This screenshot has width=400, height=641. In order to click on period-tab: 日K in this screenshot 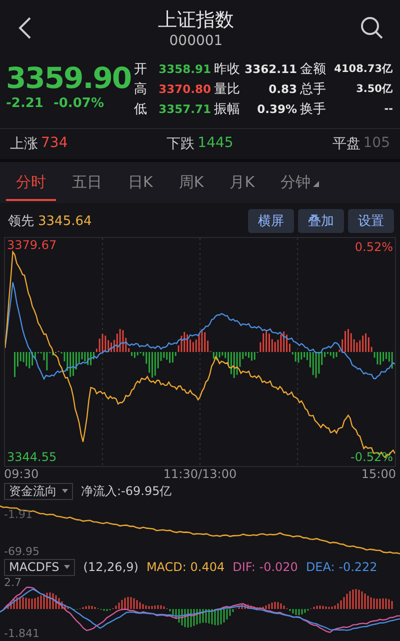, I will do `click(140, 183)`.